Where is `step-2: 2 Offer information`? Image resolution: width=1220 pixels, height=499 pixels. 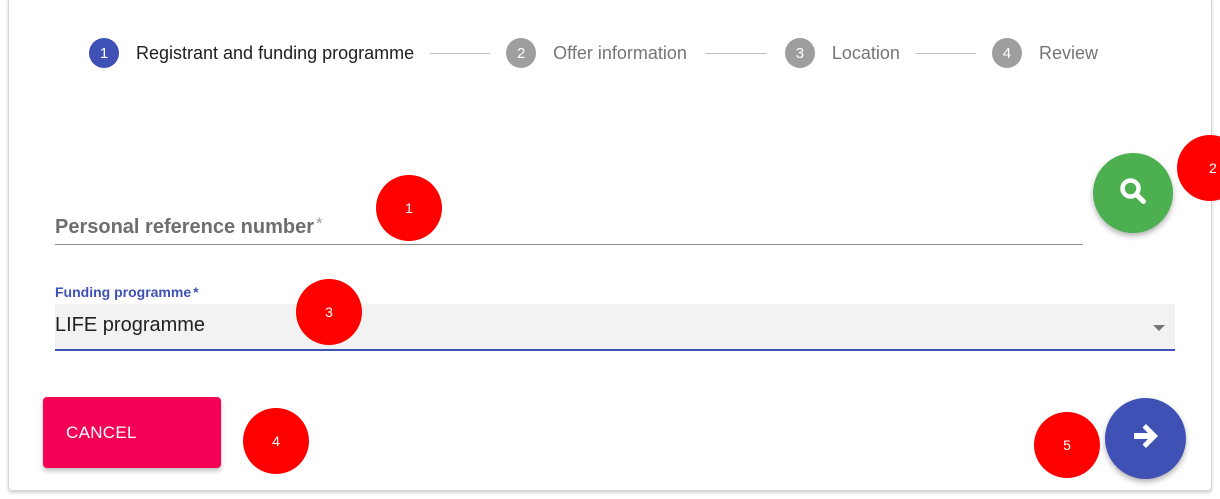 step-2: 2 Offer information is located at coordinates (596, 53).